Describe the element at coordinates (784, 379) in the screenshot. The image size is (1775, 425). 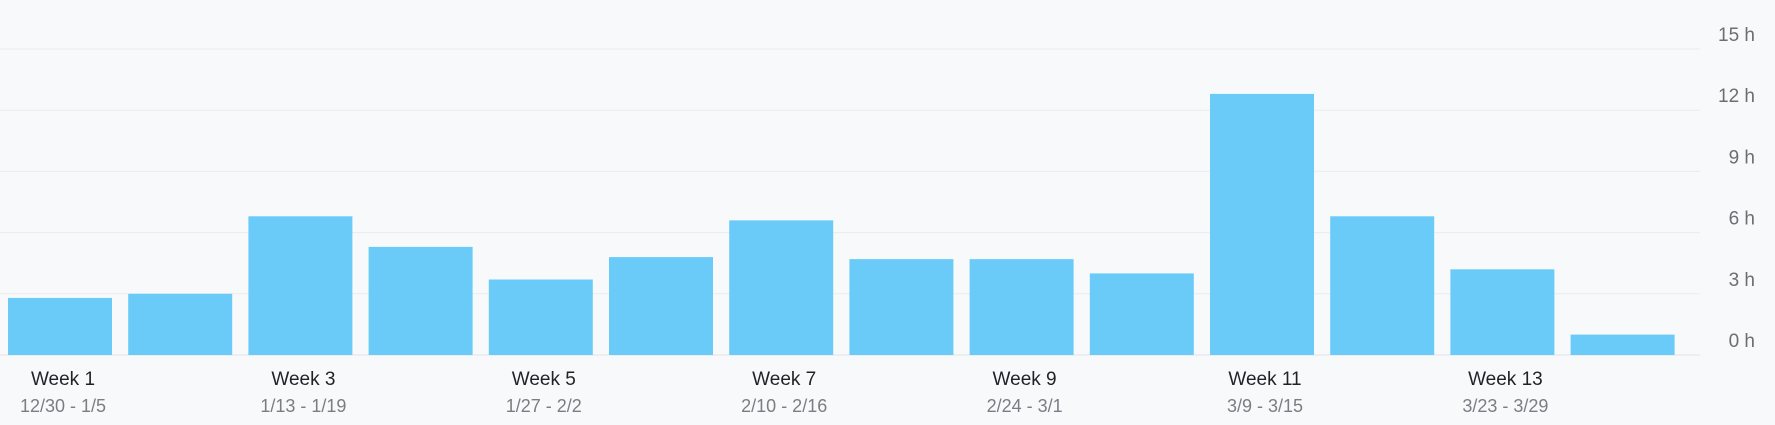
I see `x-tick-label: Week 7` at that location.